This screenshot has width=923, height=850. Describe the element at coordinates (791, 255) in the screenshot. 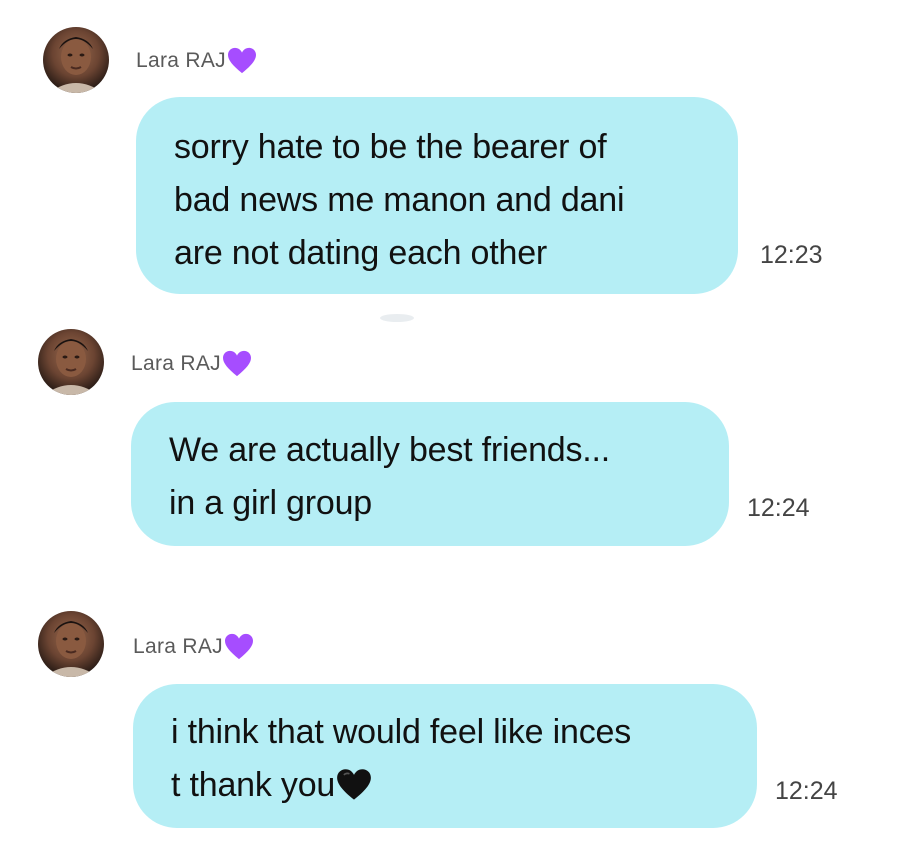

I see `timestamp: 12:23` at that location.